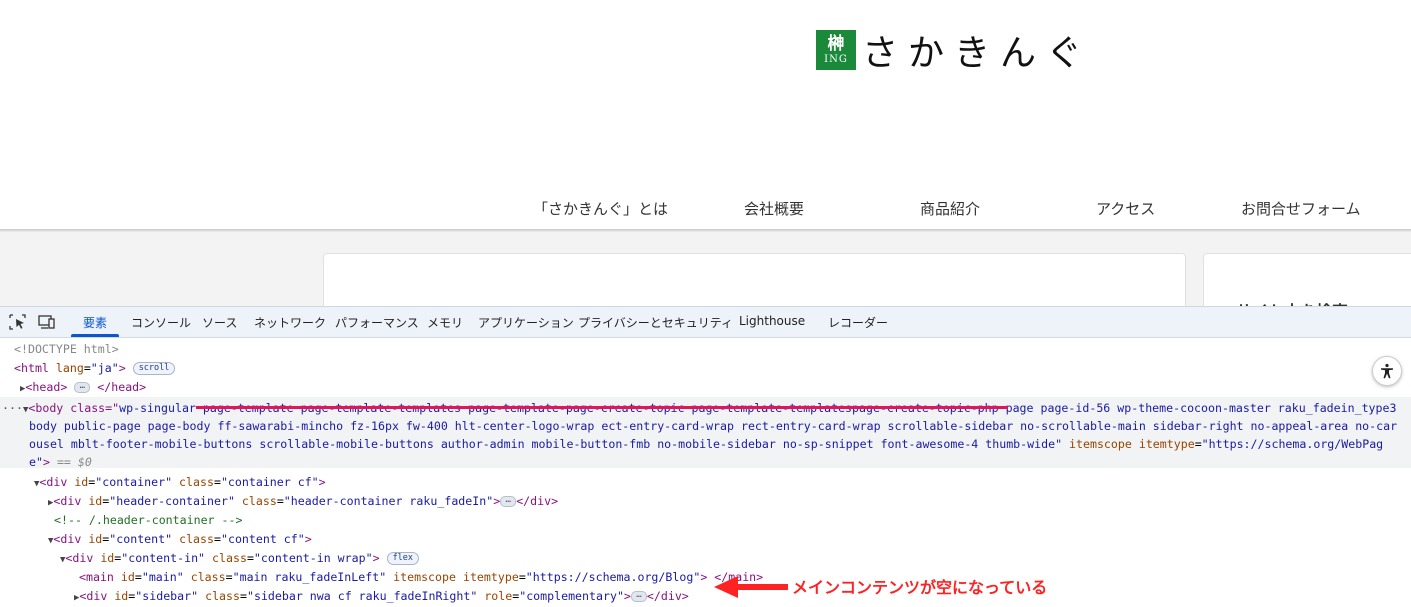  I want to click on active-tab-indicator, so click(95, 335).